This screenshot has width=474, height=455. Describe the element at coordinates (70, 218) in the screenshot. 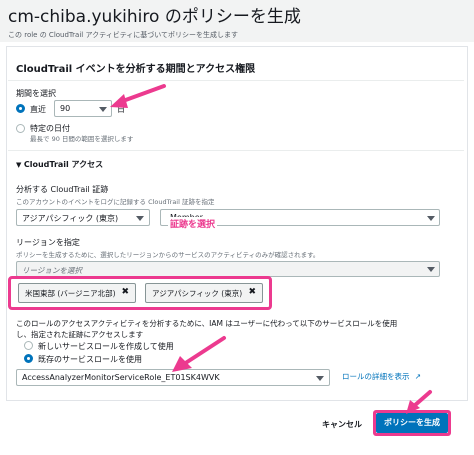

I see `trail-region-value: アジアパシフィック (東京)` at that location.